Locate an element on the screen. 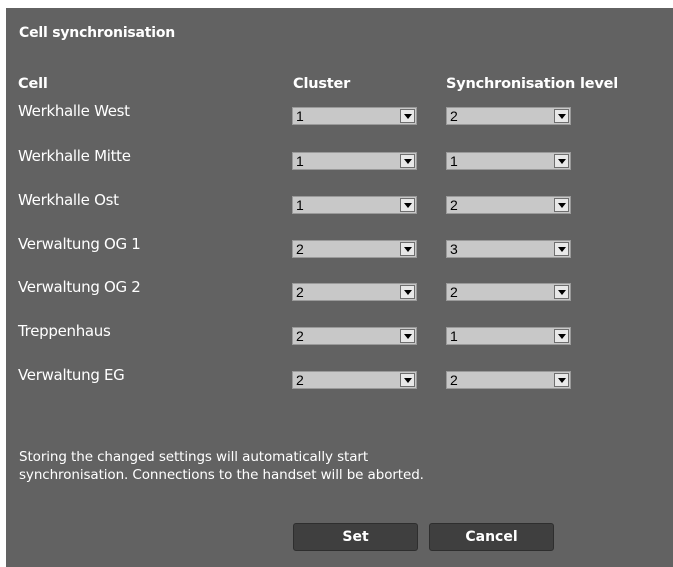  table-row: Treppenhaus 2 1 is located at coordinates (339, 335).